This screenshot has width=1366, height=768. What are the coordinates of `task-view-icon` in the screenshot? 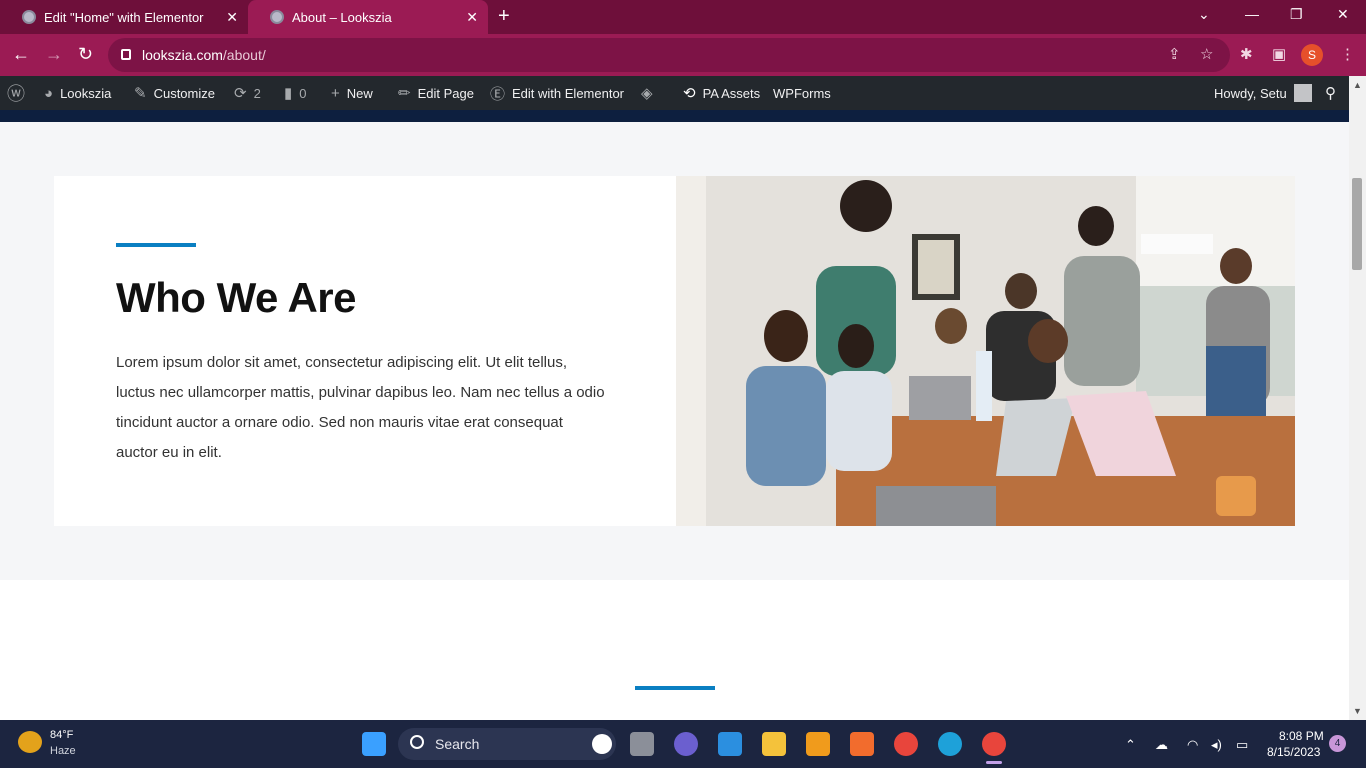 It's located at (642, 744).